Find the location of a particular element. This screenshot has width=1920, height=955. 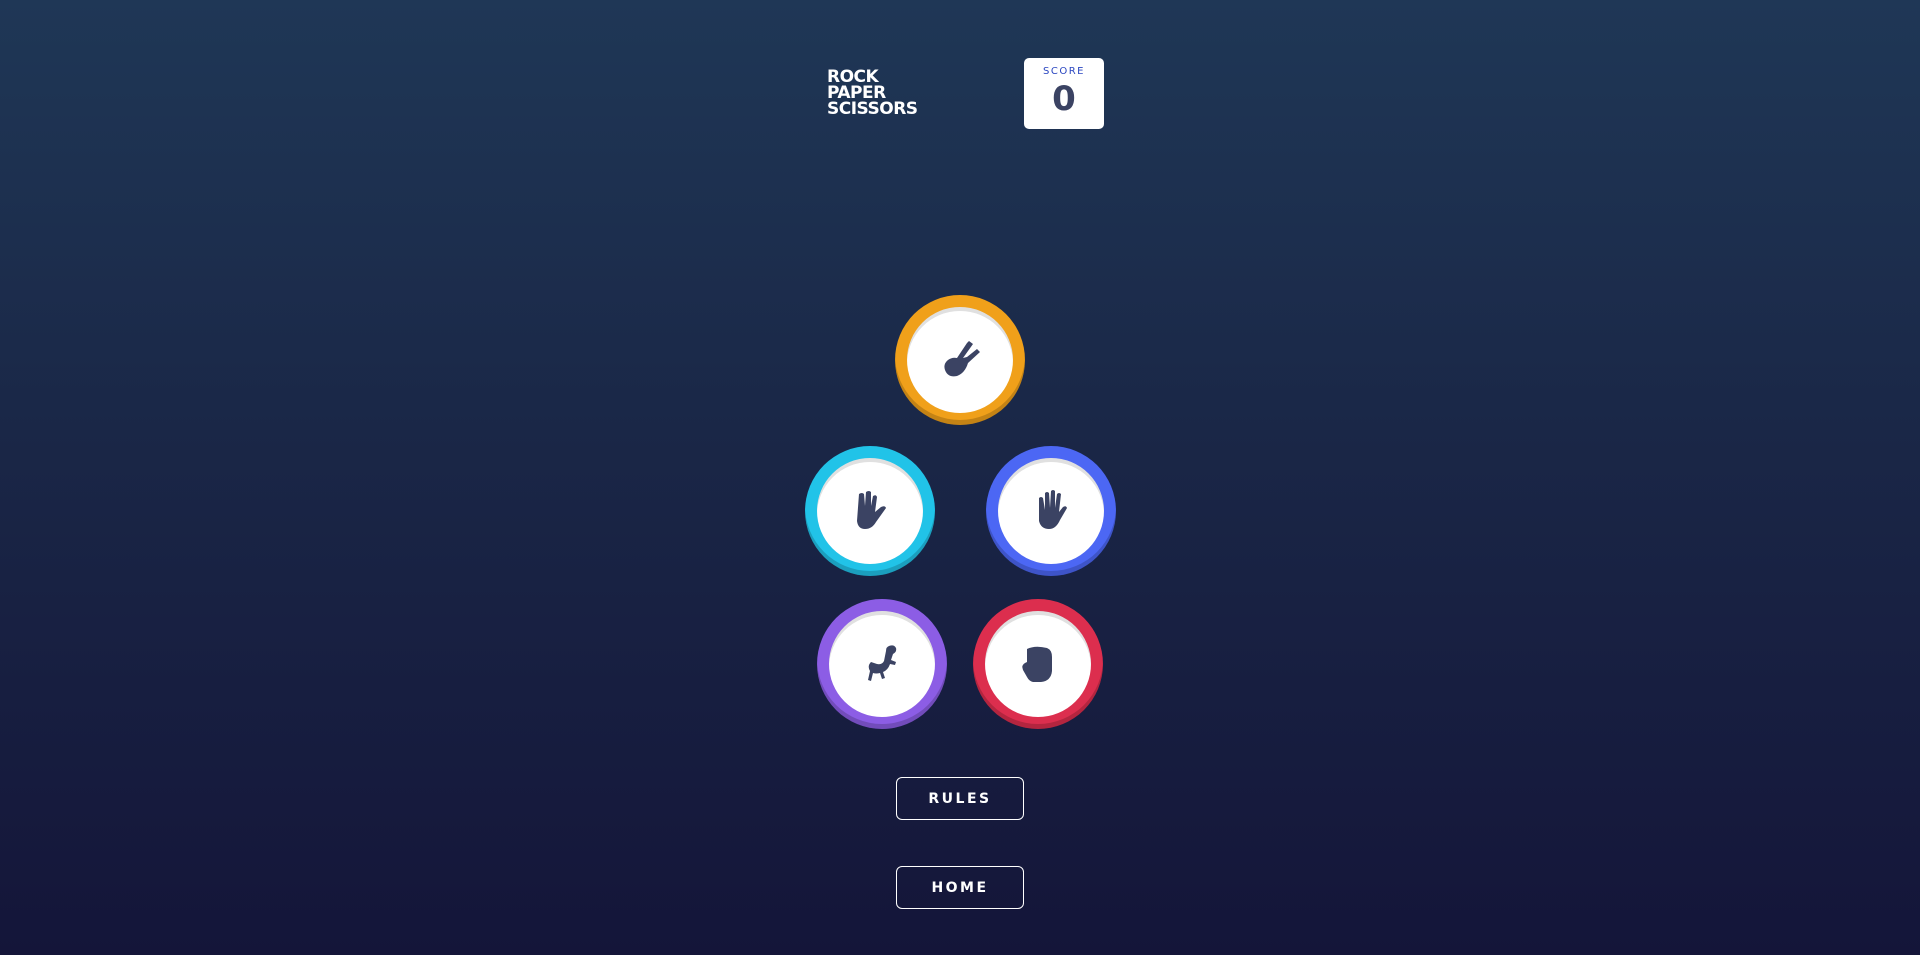

scissors-token is located at coordinates (960, 360).